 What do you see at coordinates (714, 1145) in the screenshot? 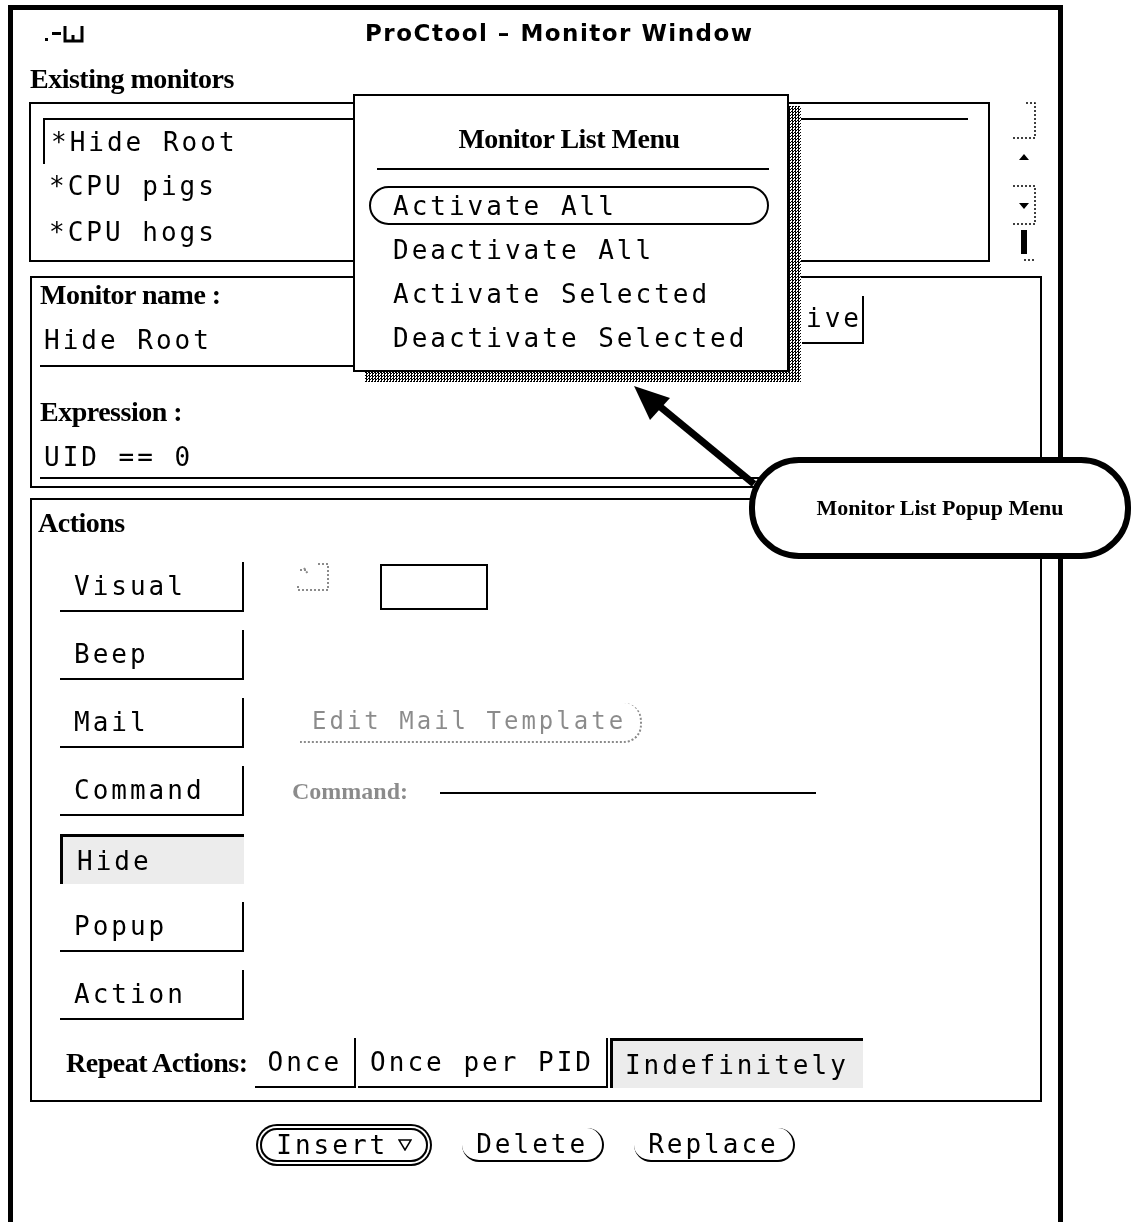
I see `command-button: Replace` at bounding box center [714, 1145].